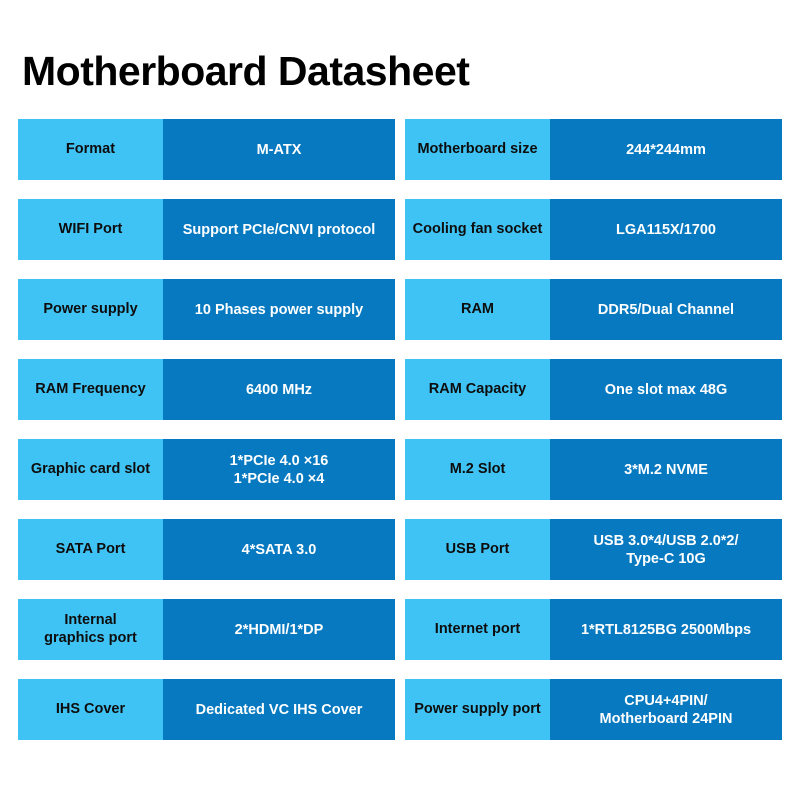  I want to click on spec-row-ram-capacity: RAM Capacity One slot max 48G, so click(593, 390).